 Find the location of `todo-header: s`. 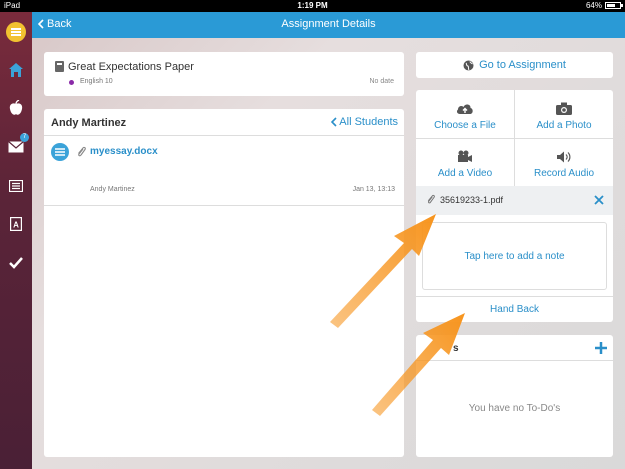

todo-header: s is located at coordinates (514, 348).